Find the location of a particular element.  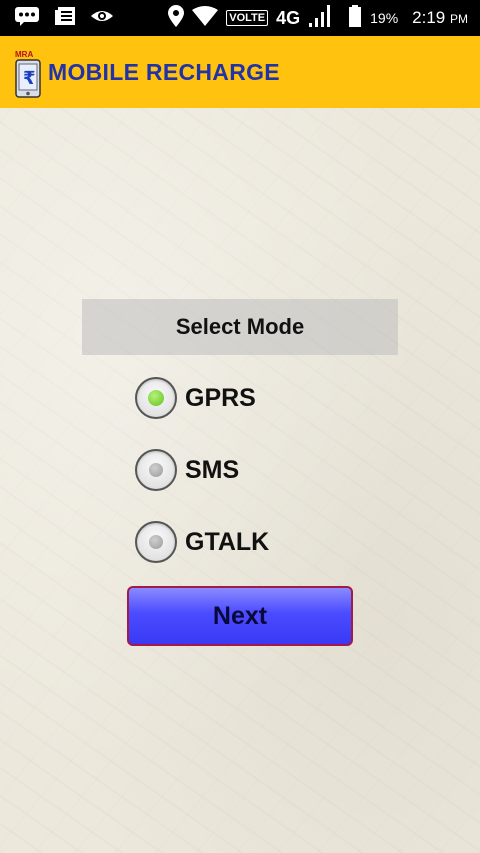

eye-icon is located at coordinates (102, 18).